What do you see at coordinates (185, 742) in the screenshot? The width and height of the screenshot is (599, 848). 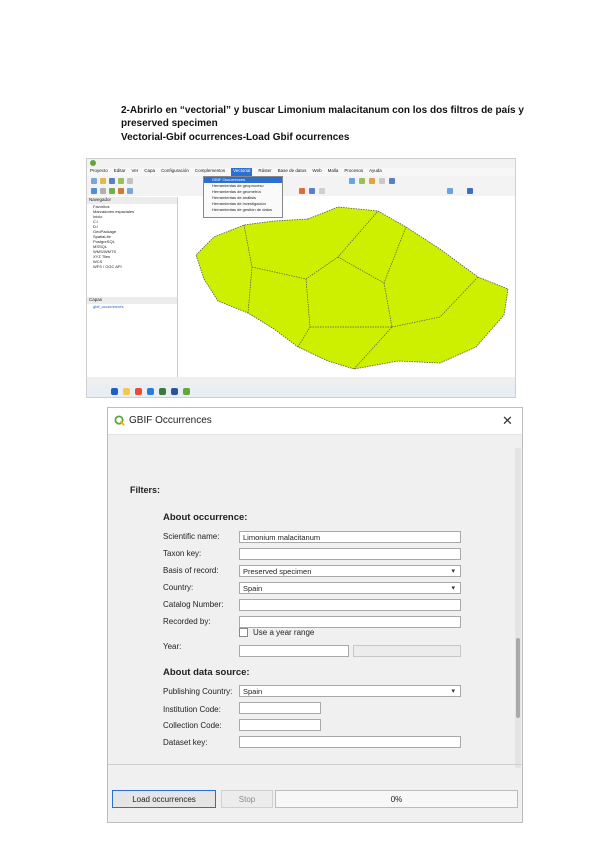 I see `dataset-key-label: Dataset key:` at bounding box center [185, 742].